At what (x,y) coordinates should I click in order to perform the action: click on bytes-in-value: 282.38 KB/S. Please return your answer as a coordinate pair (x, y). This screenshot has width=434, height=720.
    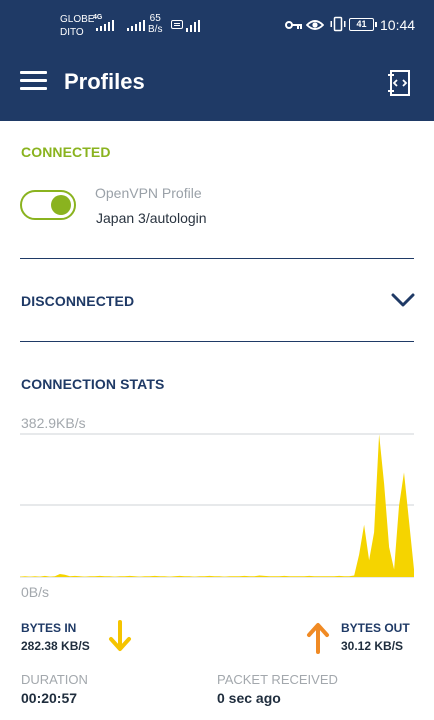
    Looking at the image, I should click on (55, 646).